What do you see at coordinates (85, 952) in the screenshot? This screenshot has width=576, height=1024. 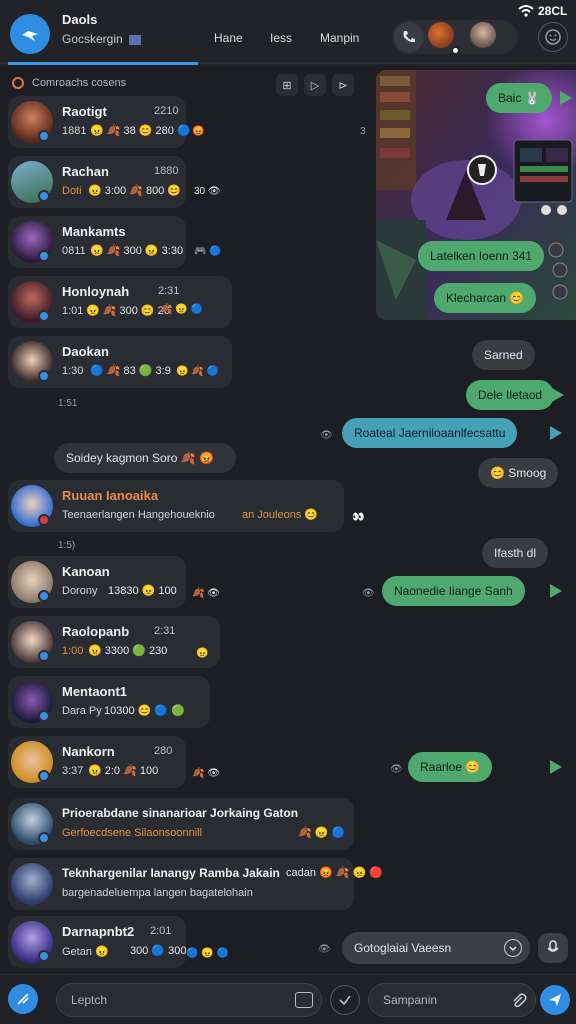 I see `chat-preview: Getan 😠` at bounding box center [85, 952].